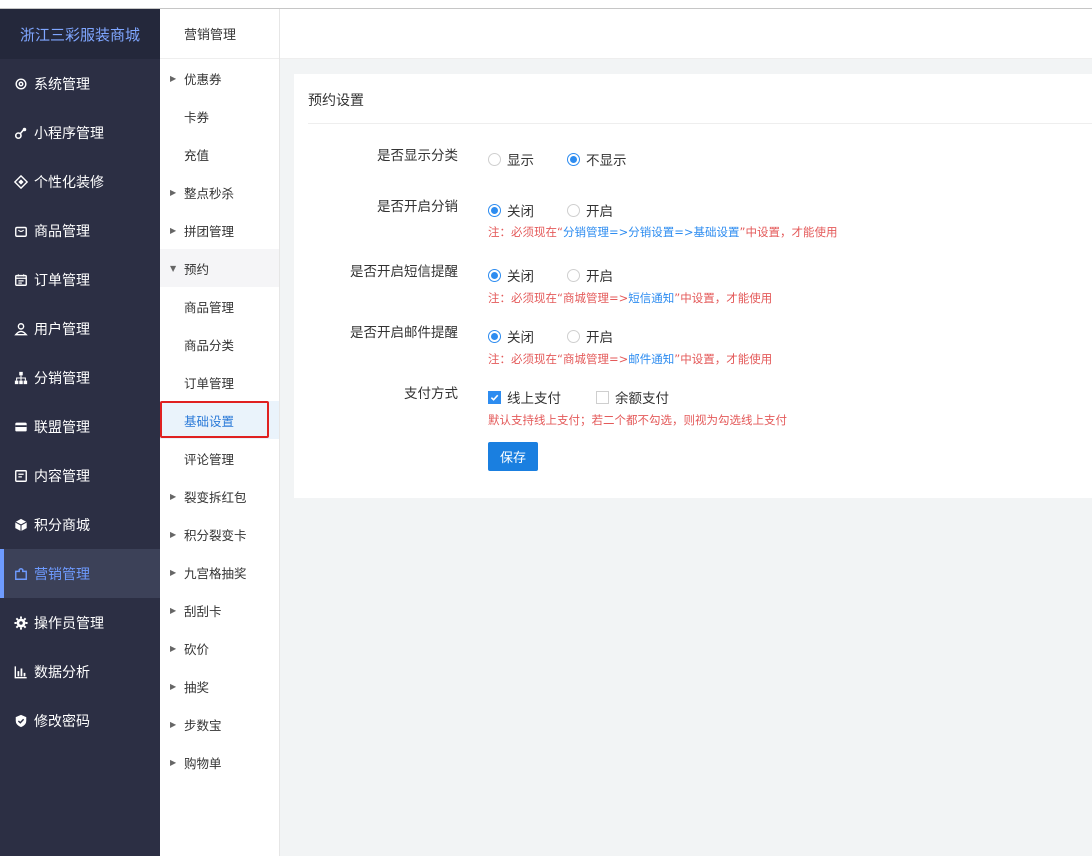 This screenshot has height=856, width=1092. I want to click on show-category-option-hide: 不显示, so click(597, 159).